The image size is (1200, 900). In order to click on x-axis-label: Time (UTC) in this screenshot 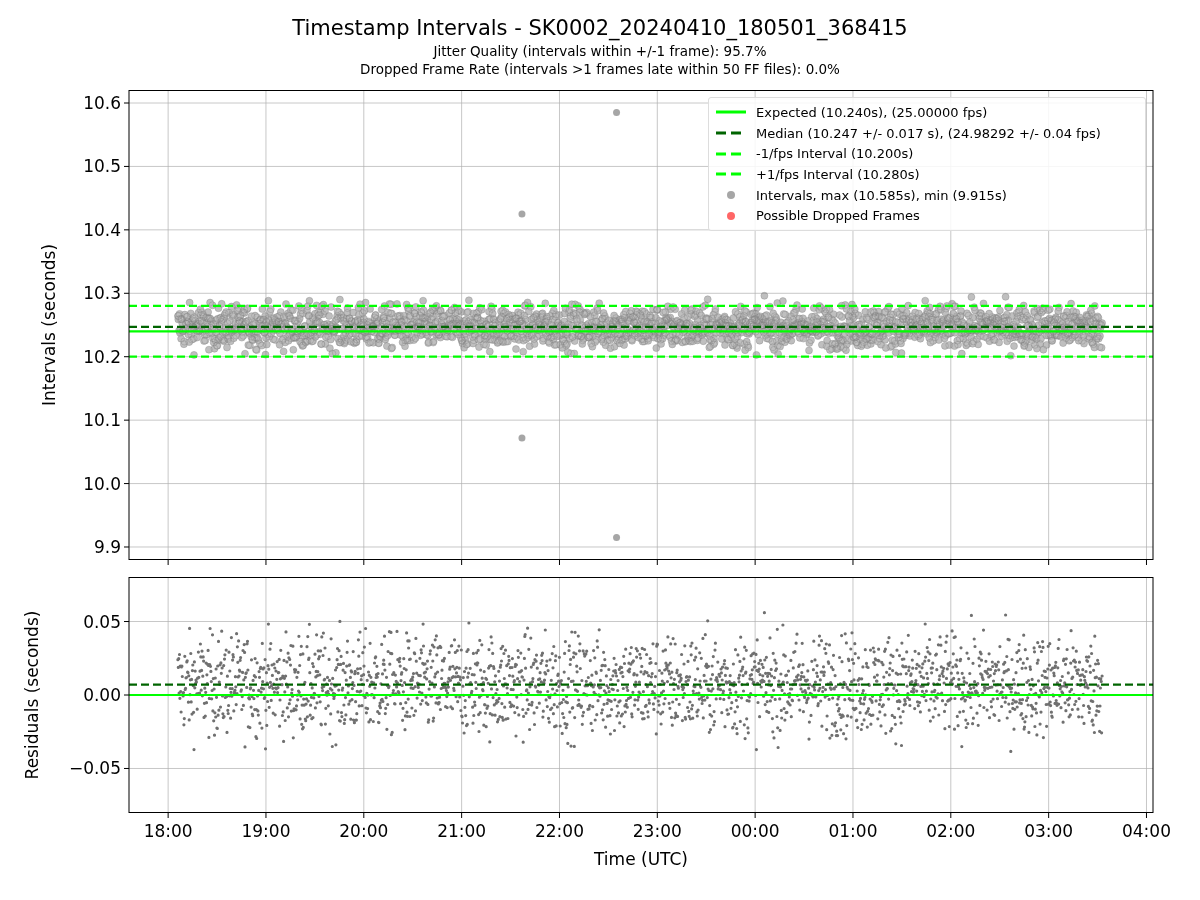, I will do `click(641, 859)`.